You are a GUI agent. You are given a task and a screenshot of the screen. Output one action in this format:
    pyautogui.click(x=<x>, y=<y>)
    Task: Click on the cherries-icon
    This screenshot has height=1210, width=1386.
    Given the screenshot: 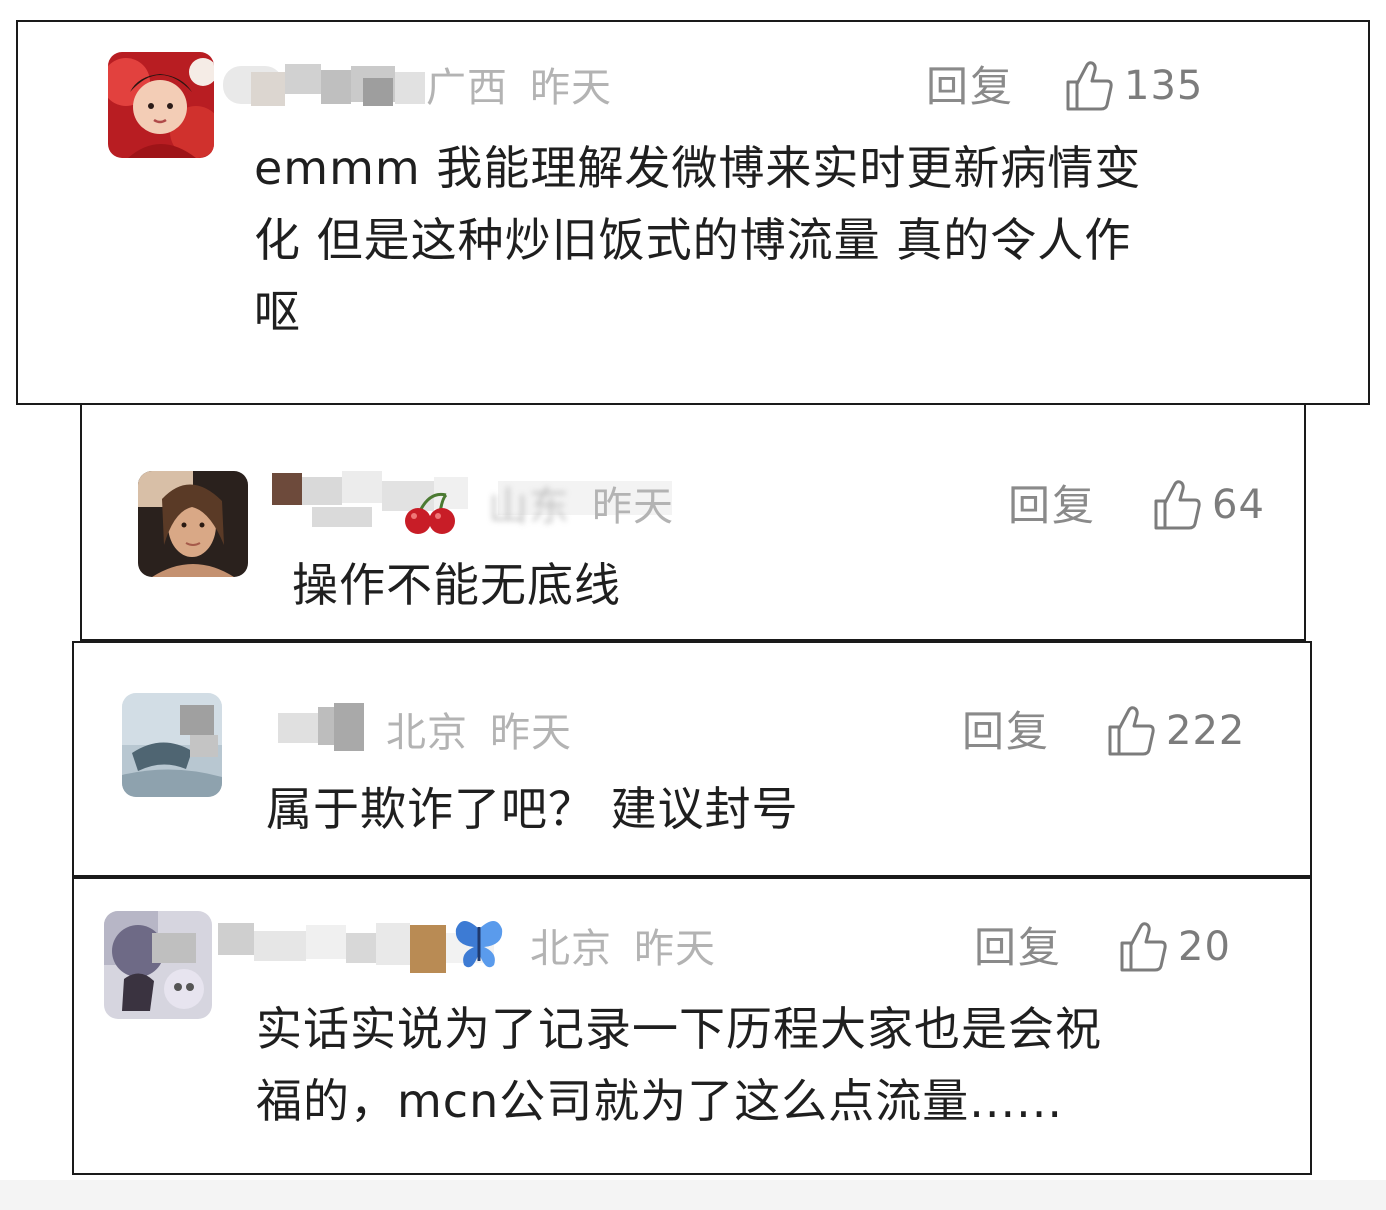 What is the action you would take?
    pyautogui.click(x=430, y=515)
    